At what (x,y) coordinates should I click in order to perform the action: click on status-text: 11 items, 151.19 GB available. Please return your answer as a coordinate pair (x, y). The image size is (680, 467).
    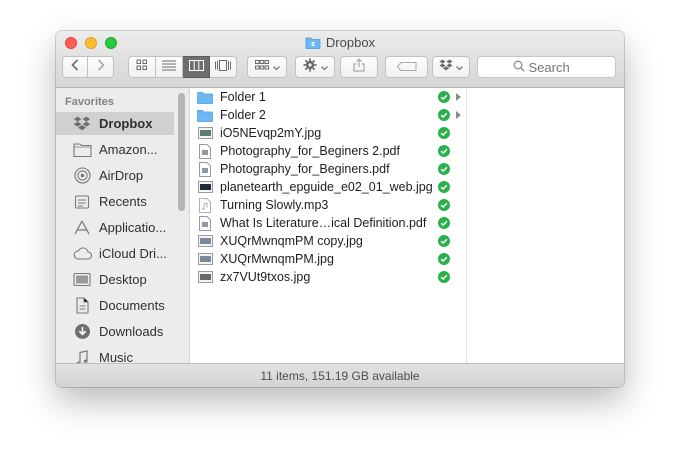
    Looking at the image, I should click on (340, 376).